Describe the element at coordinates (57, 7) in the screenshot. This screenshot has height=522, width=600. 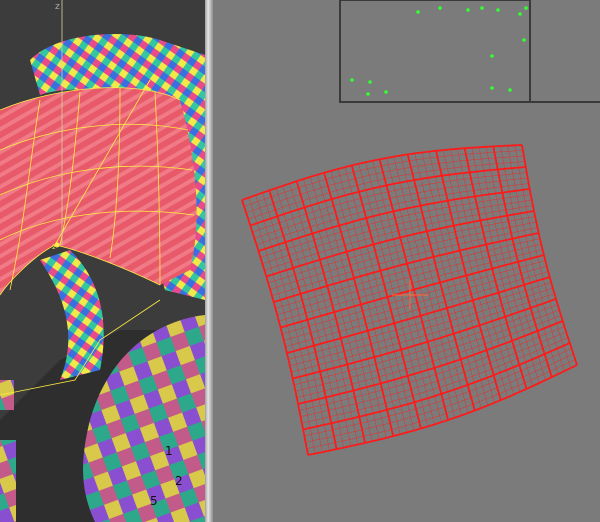
I see `axis-label-z: z` at that location.